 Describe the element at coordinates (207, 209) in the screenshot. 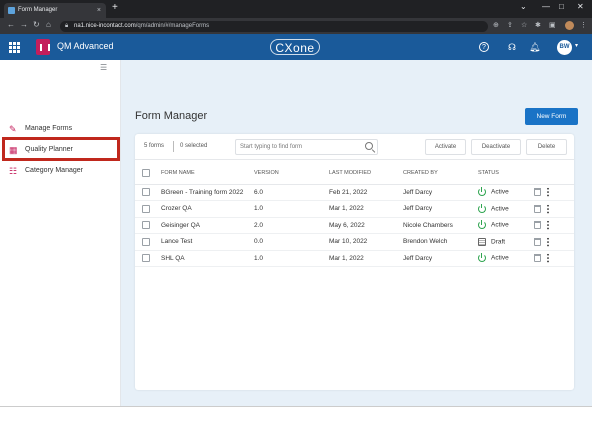

I see `form-name: Crozer QA` at that location.